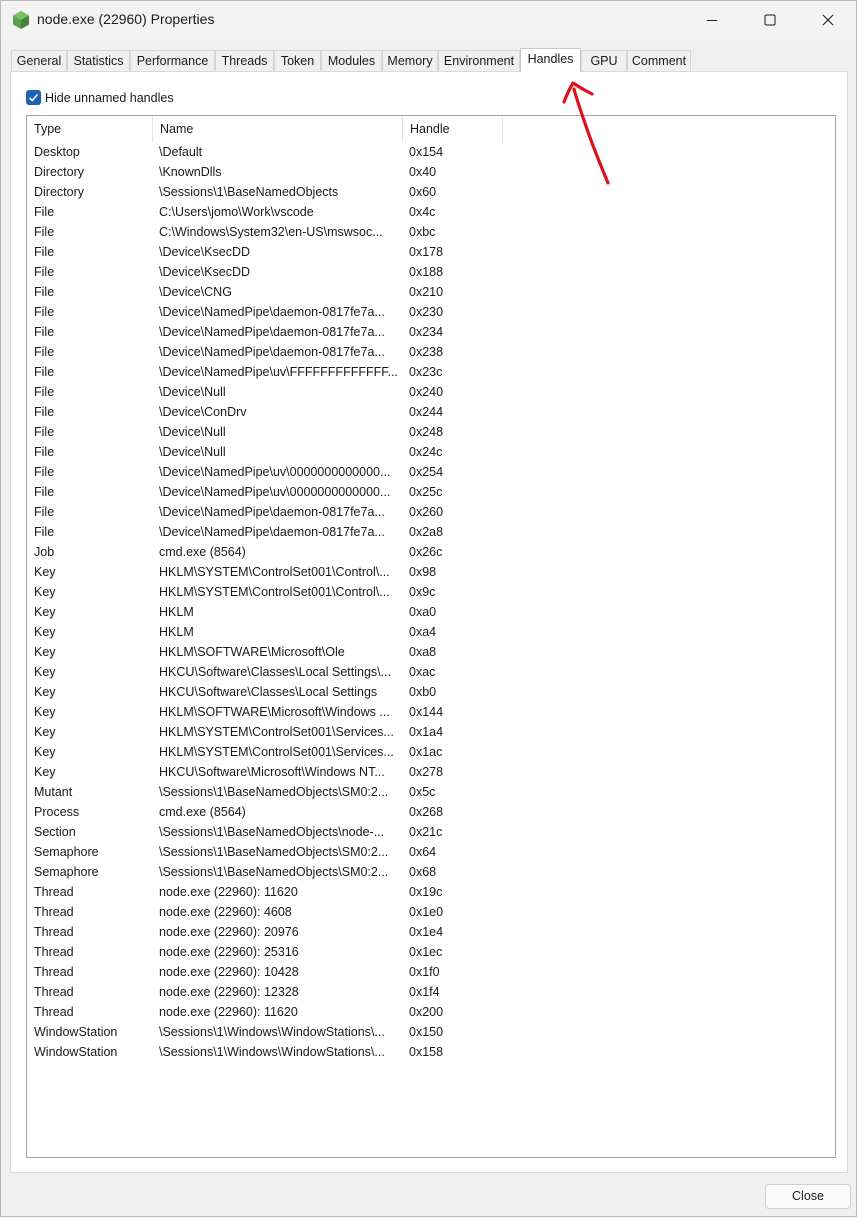 The height and width of the screenshot is (1218, 857). Describe the element at coordinates (431, 212) in the screenshot. I see `table-row: File C:\Users\jomo\Work\vscode 0x4c` at that location.